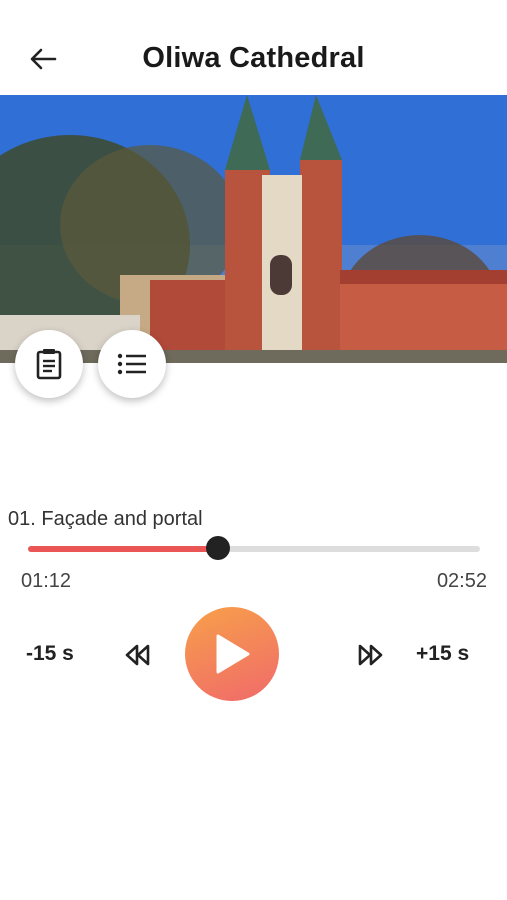  I want to click on page-title: Oliwa Cathedral, so click(253, 58).